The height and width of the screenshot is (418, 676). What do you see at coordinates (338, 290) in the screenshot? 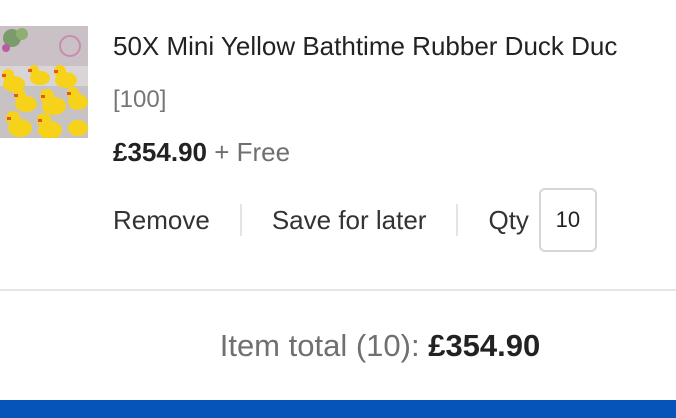
I see `section-divider` at bounding box center [338, 290].